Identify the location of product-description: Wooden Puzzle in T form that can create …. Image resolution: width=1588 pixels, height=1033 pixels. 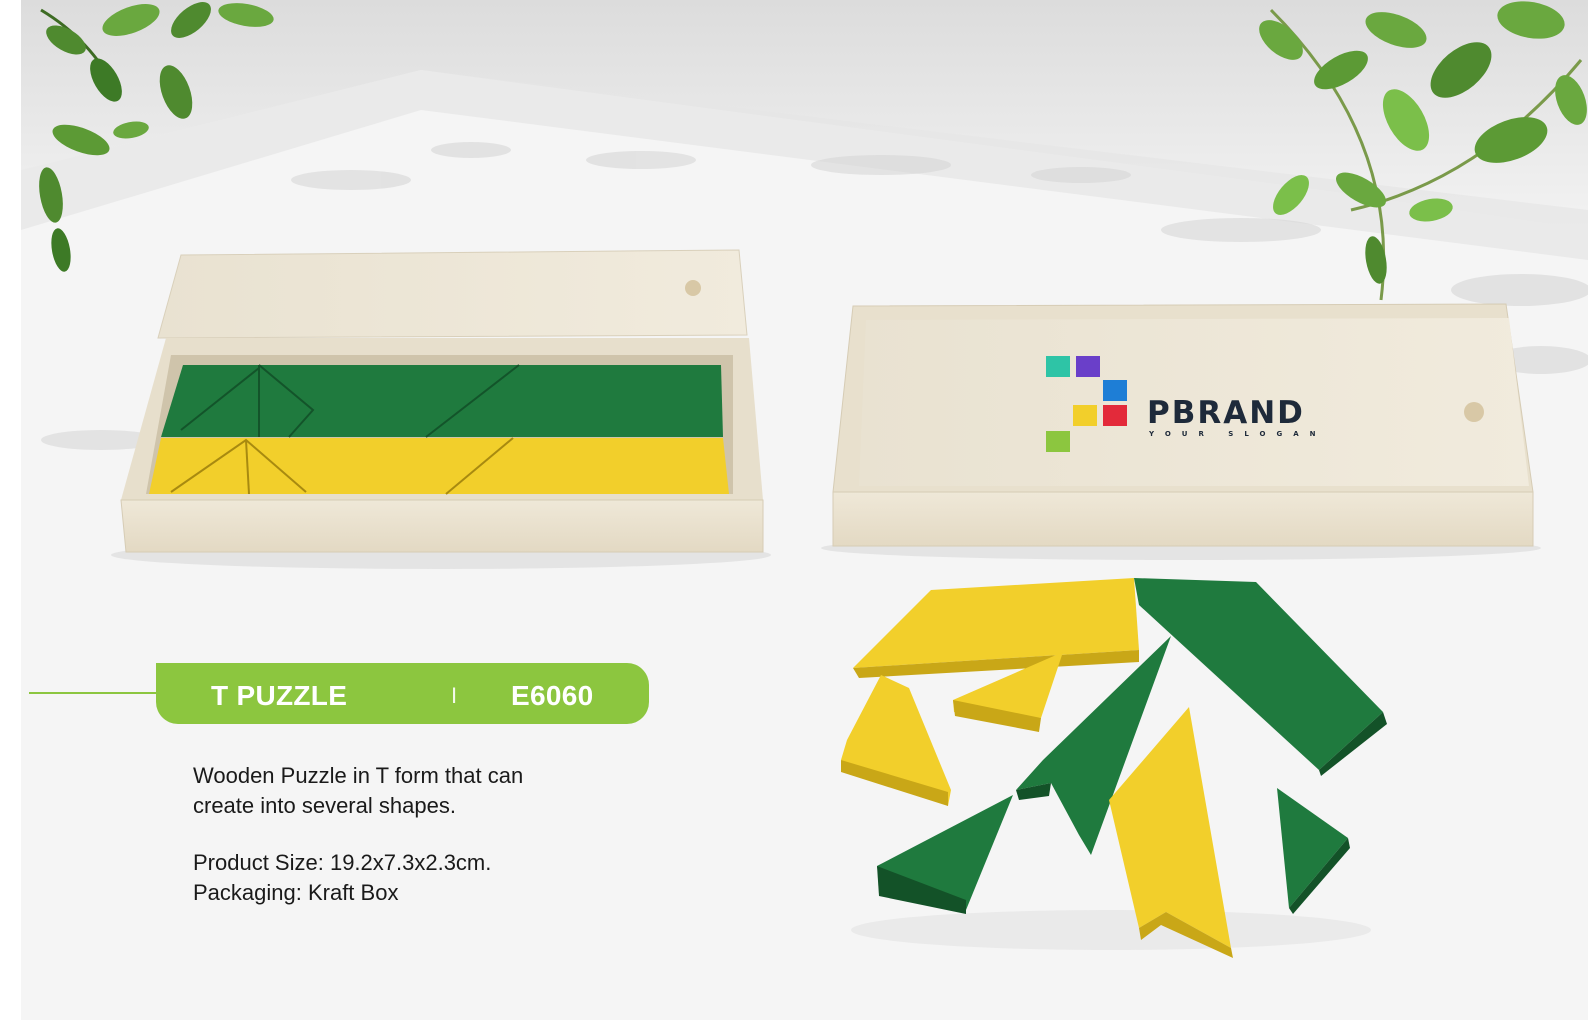
(393, 791).